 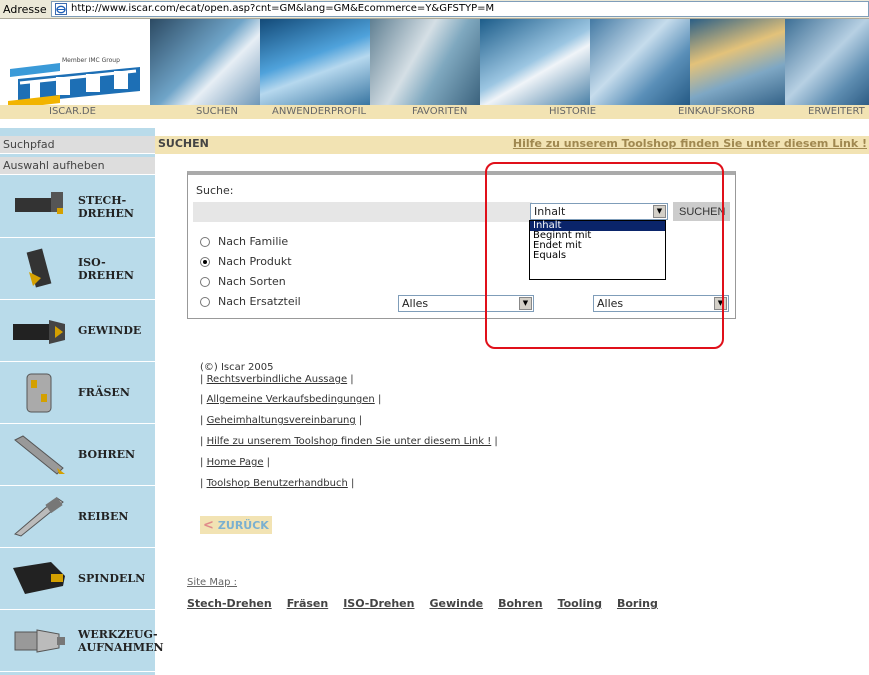 I want to click on radio-label: Nach Familie, so click(x=253, y=241).